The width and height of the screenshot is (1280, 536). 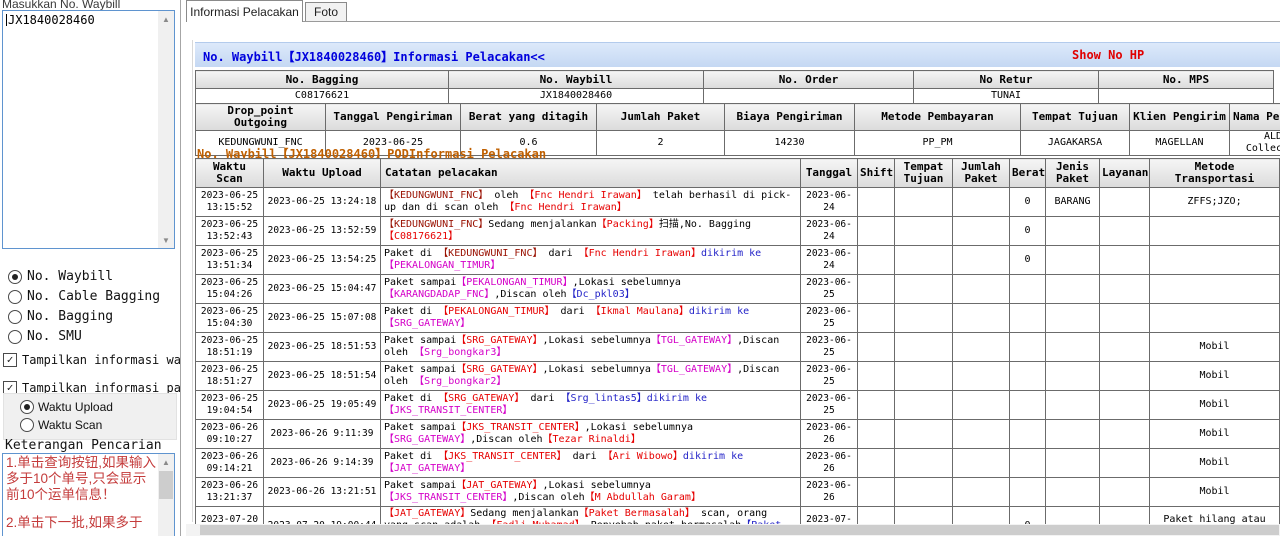 What do you see at coordinates (166, 240) in the screenshot?
I see `scroll-down-icon: ▼` at bounding box center [166, 240].